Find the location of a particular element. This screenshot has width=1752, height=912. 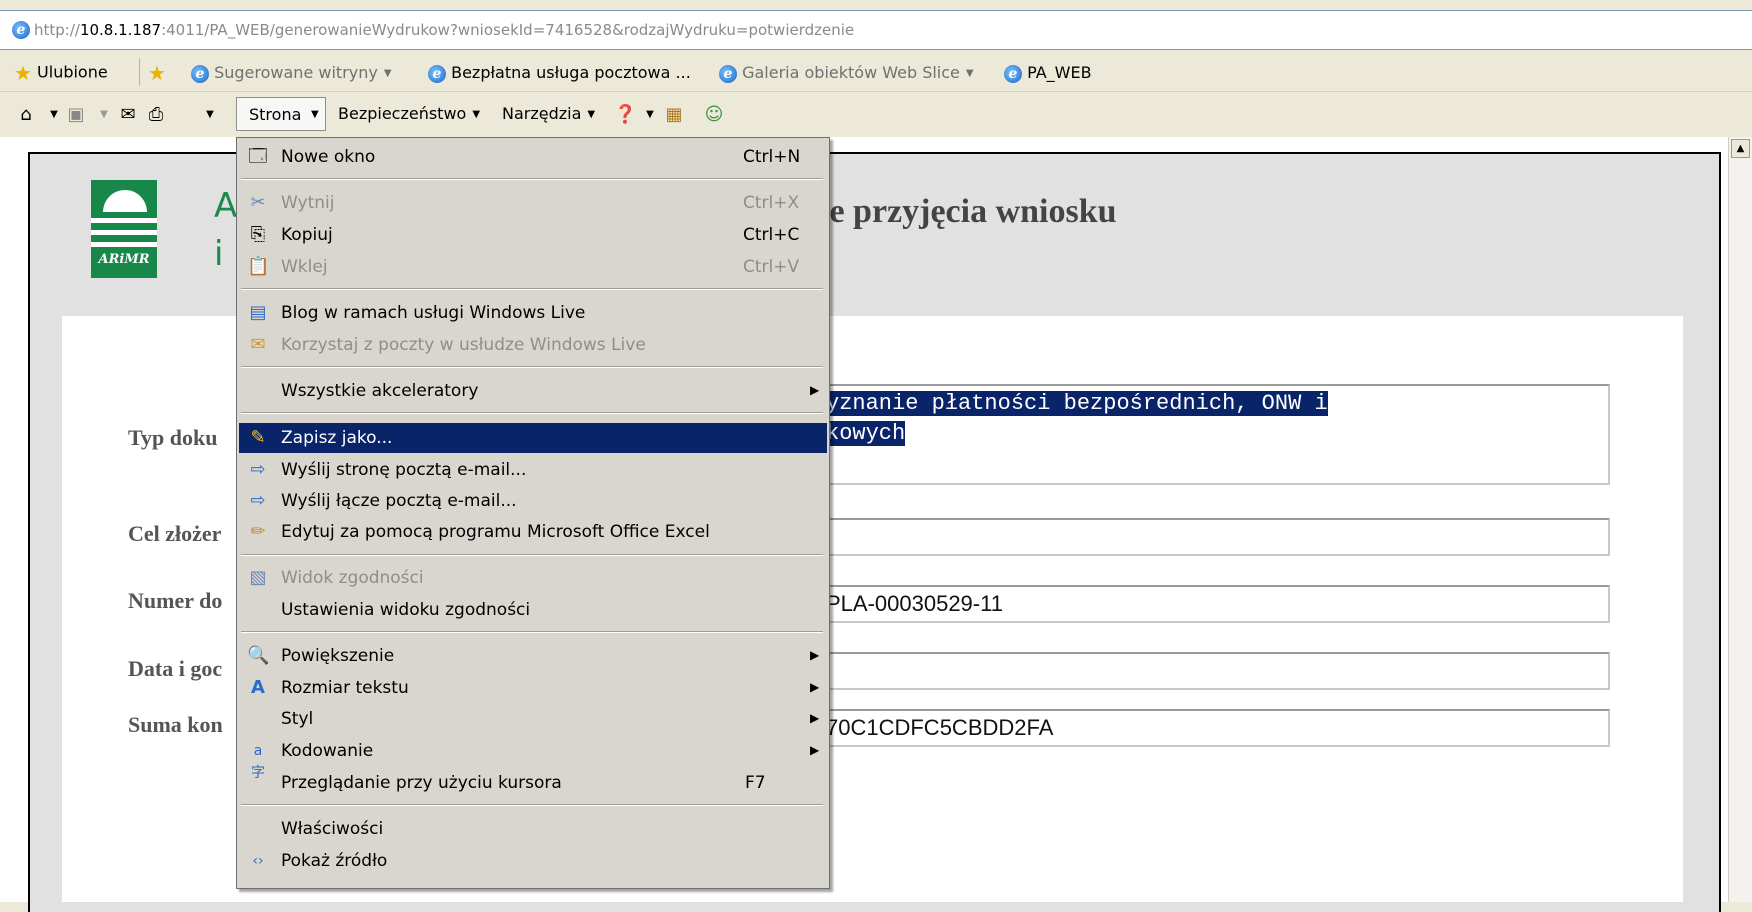

paste-icon: 📋 is located at coordinates (258, 266).